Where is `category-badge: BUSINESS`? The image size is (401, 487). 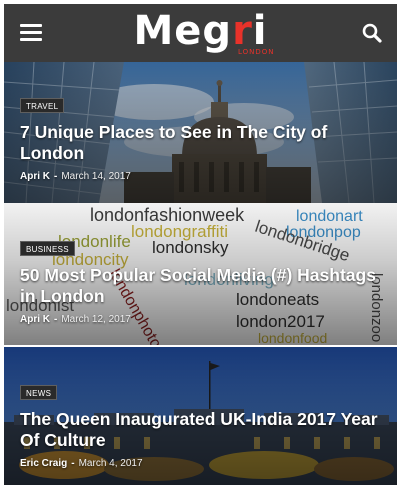 category-badge: BUSINESS is located at coordinates (47, 248).